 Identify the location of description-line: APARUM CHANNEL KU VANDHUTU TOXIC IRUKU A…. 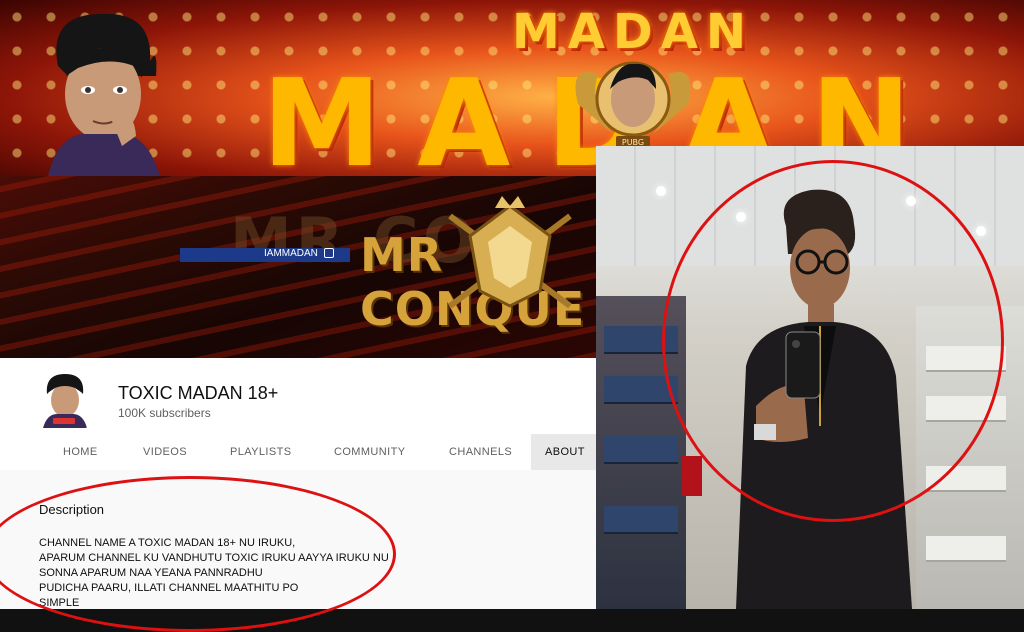
(214, 558).